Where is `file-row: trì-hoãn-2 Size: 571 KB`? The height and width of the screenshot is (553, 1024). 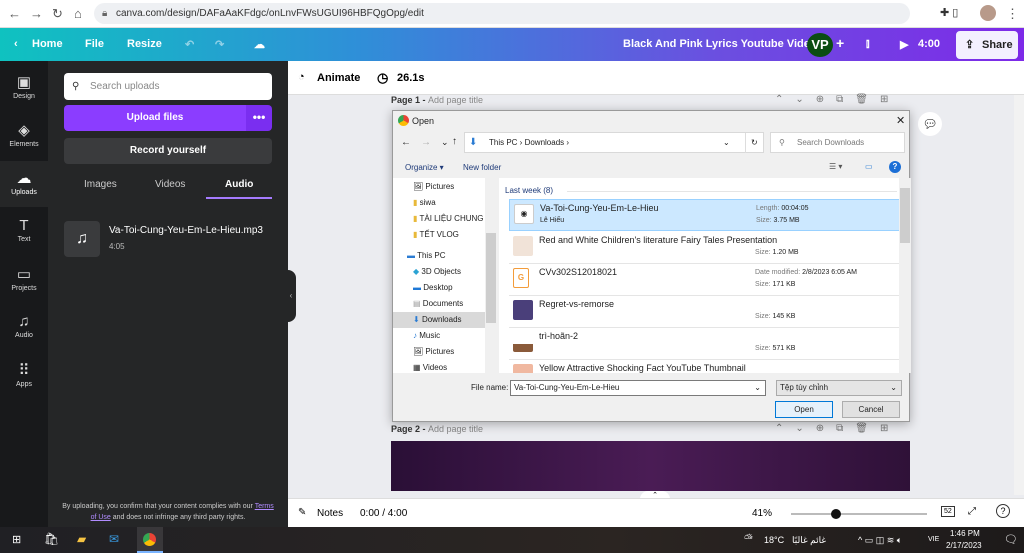
file-row: trì-hoãn-2 Size: 571 KB is located at coordinates (707, 344).